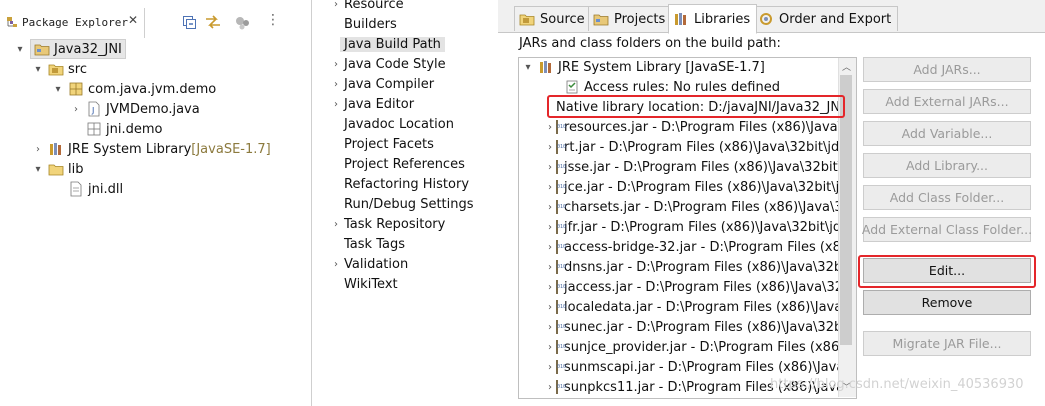 The image size is (1045, 406). What do you see at coordinates (630, 18) in the screenshot?
I see `tab-projects: Projects` at bounding box center [630, 18].